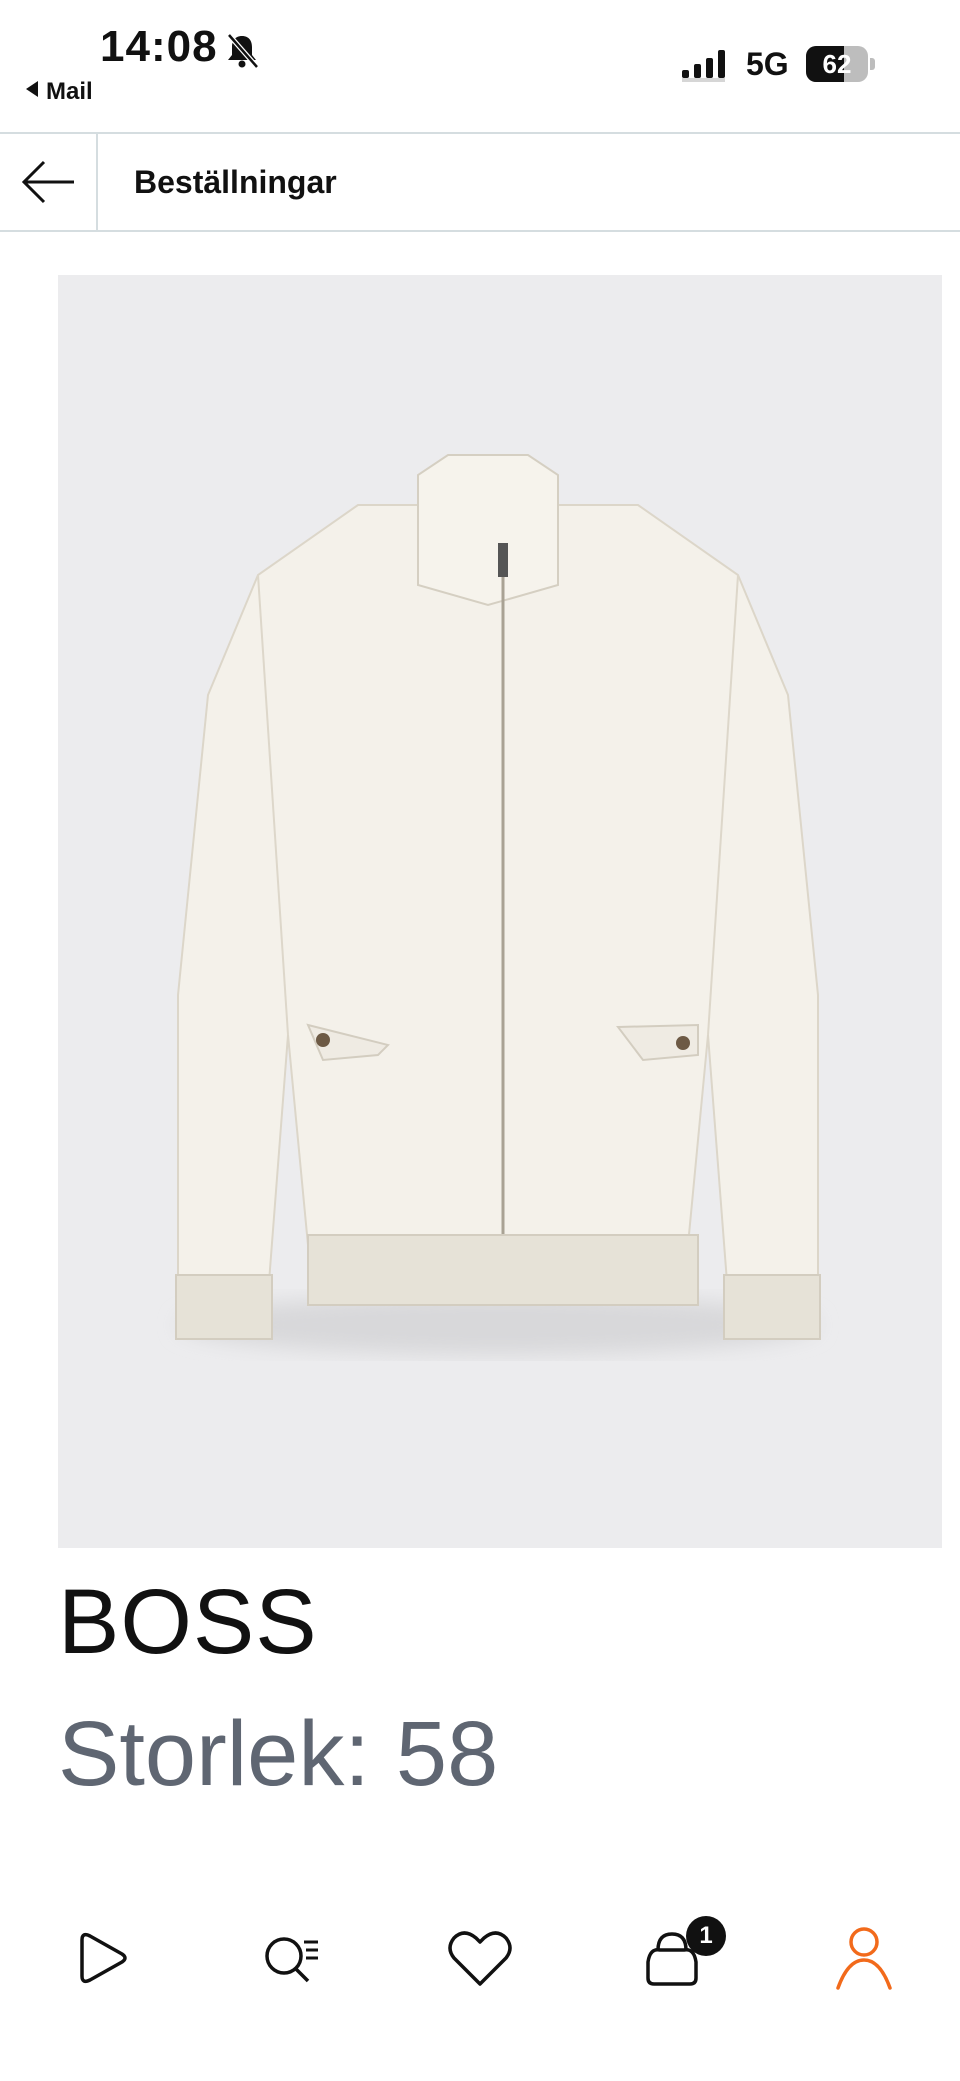 The width and height of the screenshot is (960, 2081). What do you see at coordinates (767, 64) in the screenshot?
I see `network-type: 5G` at bounding box center [767, 64].